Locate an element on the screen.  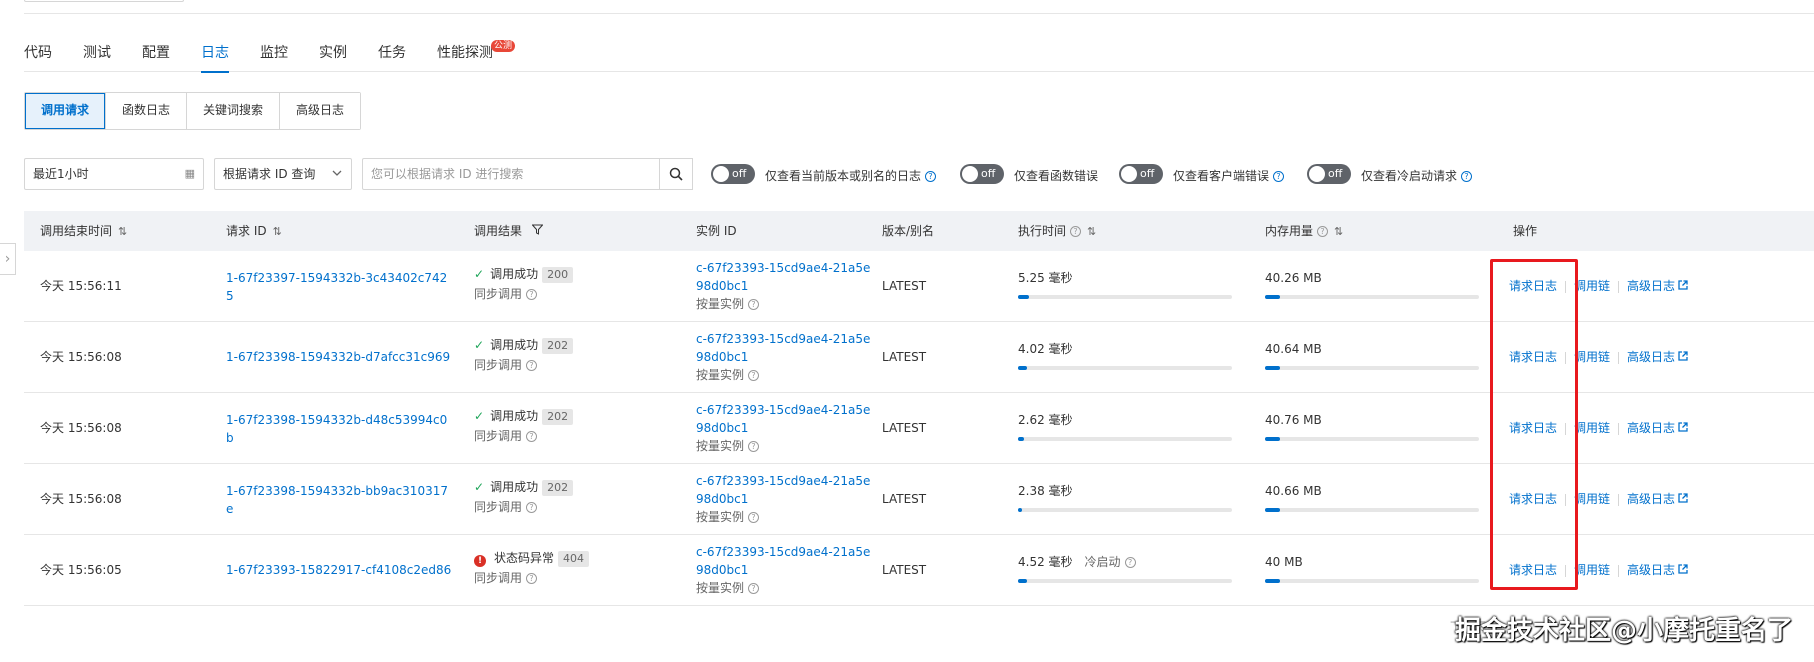
tab-monitor: 监控 is located at coordinates (274, 50).